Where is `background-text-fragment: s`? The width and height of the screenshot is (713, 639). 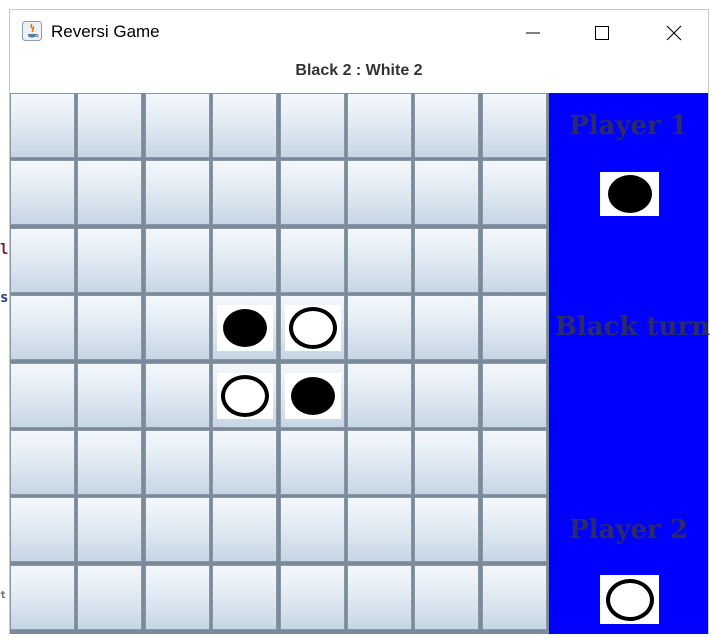
background-text-fragment: s is located at coordinates (4, 298).